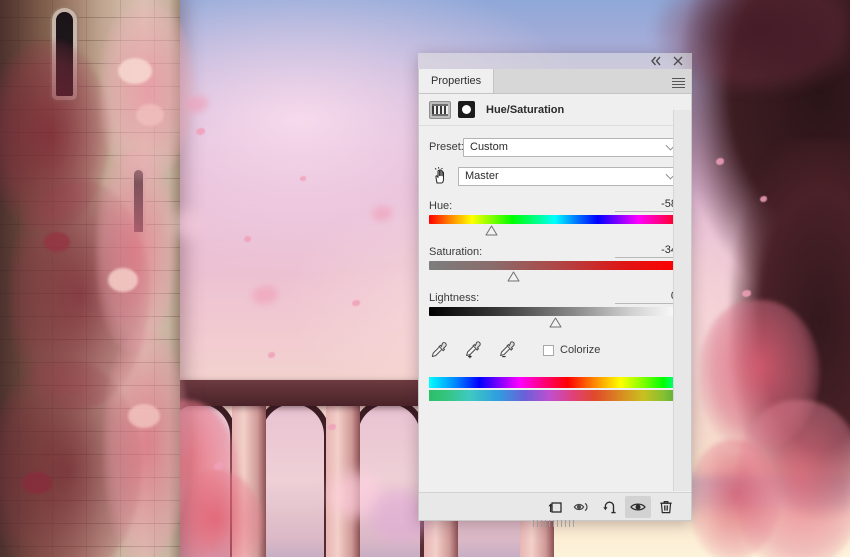 Image resolution: width=850 pixels, height=557 pixels. Describe the element at coordinates (555, 219) in the screenshot. I see `hue-gradient-track` at that location.